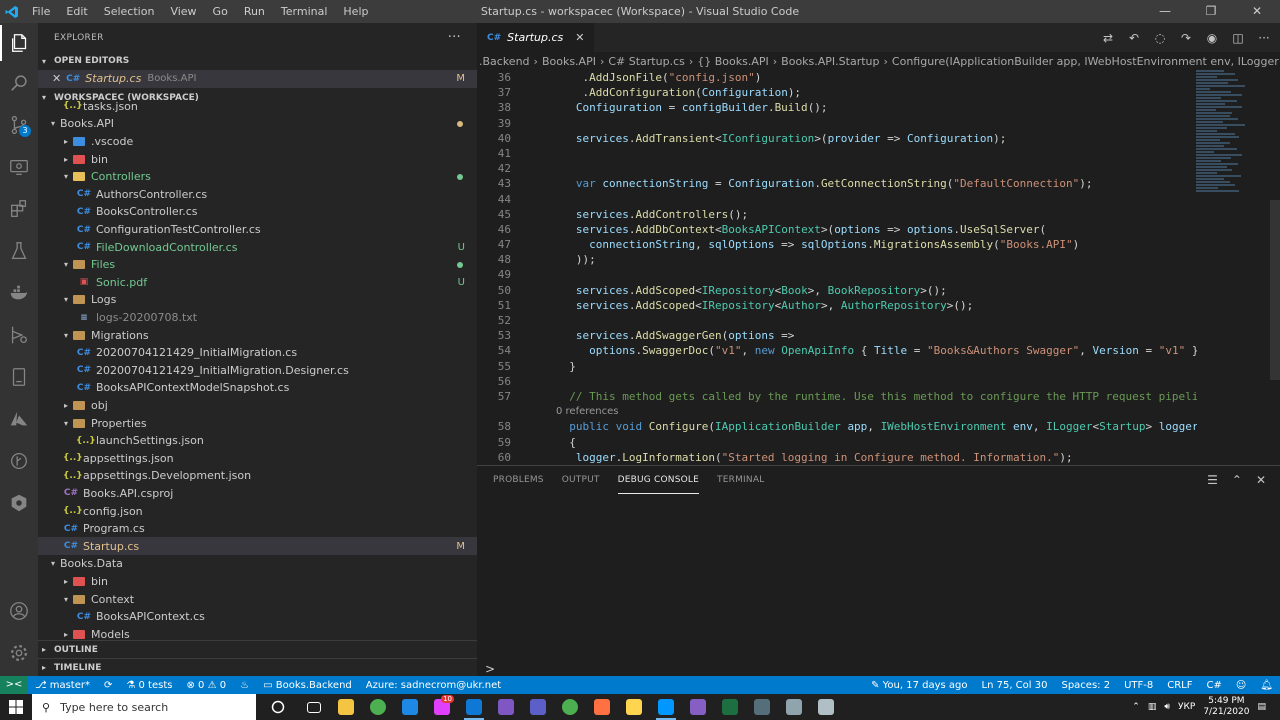 This screenshot has height=720, width=1280. I want to click on azure-icon, so click(19, 419).